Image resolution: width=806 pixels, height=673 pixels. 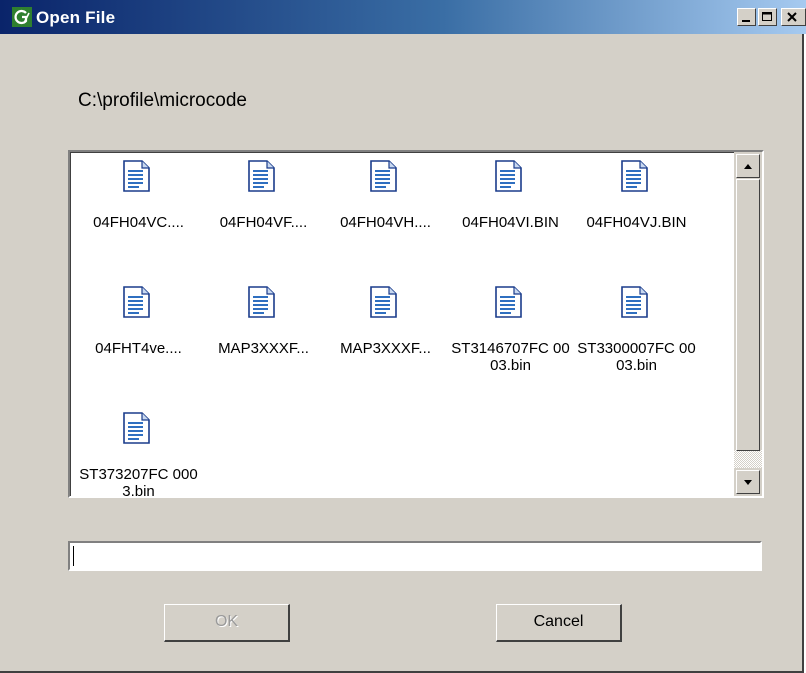 What do you see at coordinates (415, 556) in the screenshot?
I see `filename-input` at bounding box center [415, 556].